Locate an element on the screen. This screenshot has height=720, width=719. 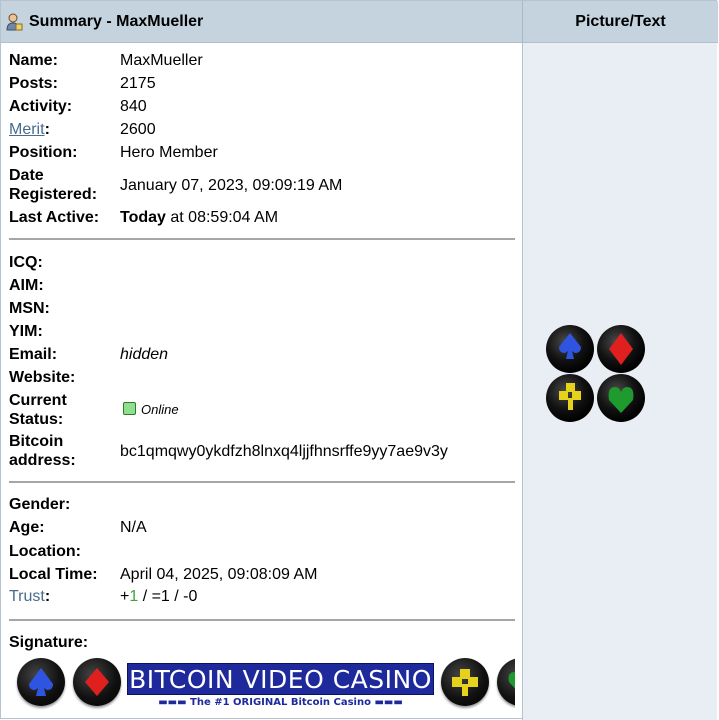
last-active-label: Last Active: is located at coordinates (54, 217).